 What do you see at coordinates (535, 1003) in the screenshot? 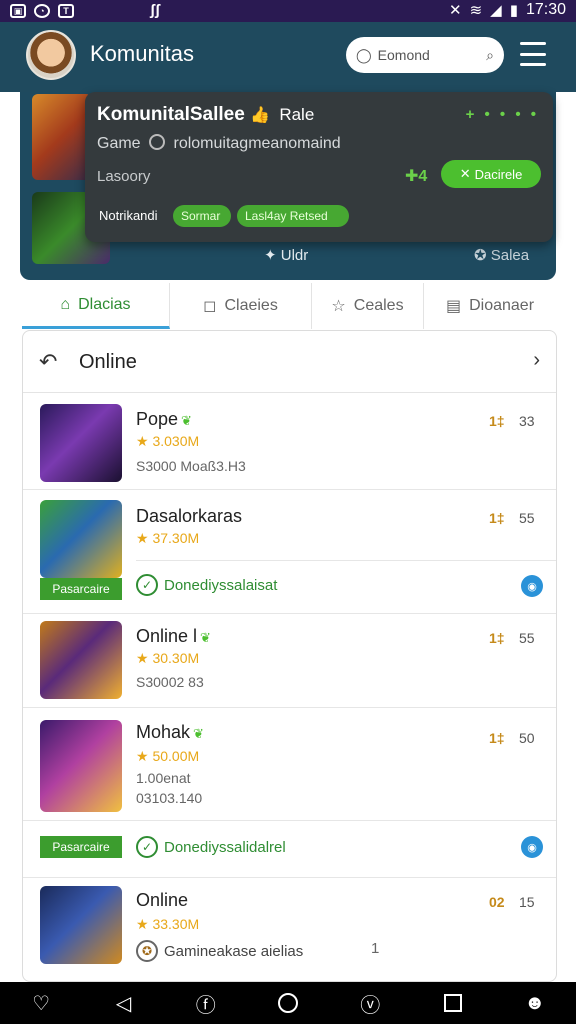
I see `palette-icon: ☻` at bounding box center [535, 1003].